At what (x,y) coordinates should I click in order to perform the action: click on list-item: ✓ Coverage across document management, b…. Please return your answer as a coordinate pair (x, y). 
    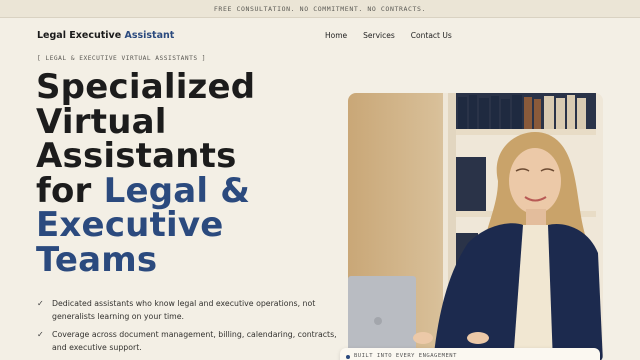
    Looking at the image, I should click on (187, 341).